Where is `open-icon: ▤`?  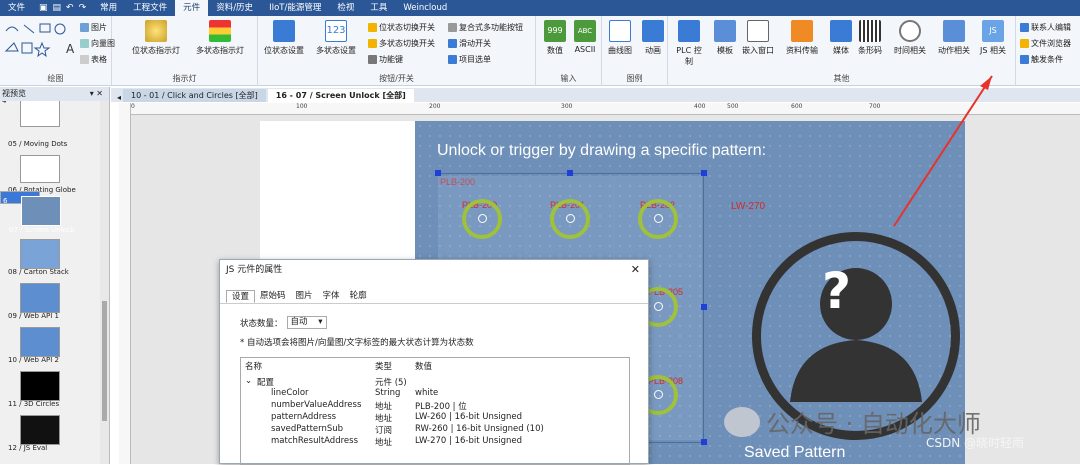 open-icon: ▤ is located at coordinates (57, 8).